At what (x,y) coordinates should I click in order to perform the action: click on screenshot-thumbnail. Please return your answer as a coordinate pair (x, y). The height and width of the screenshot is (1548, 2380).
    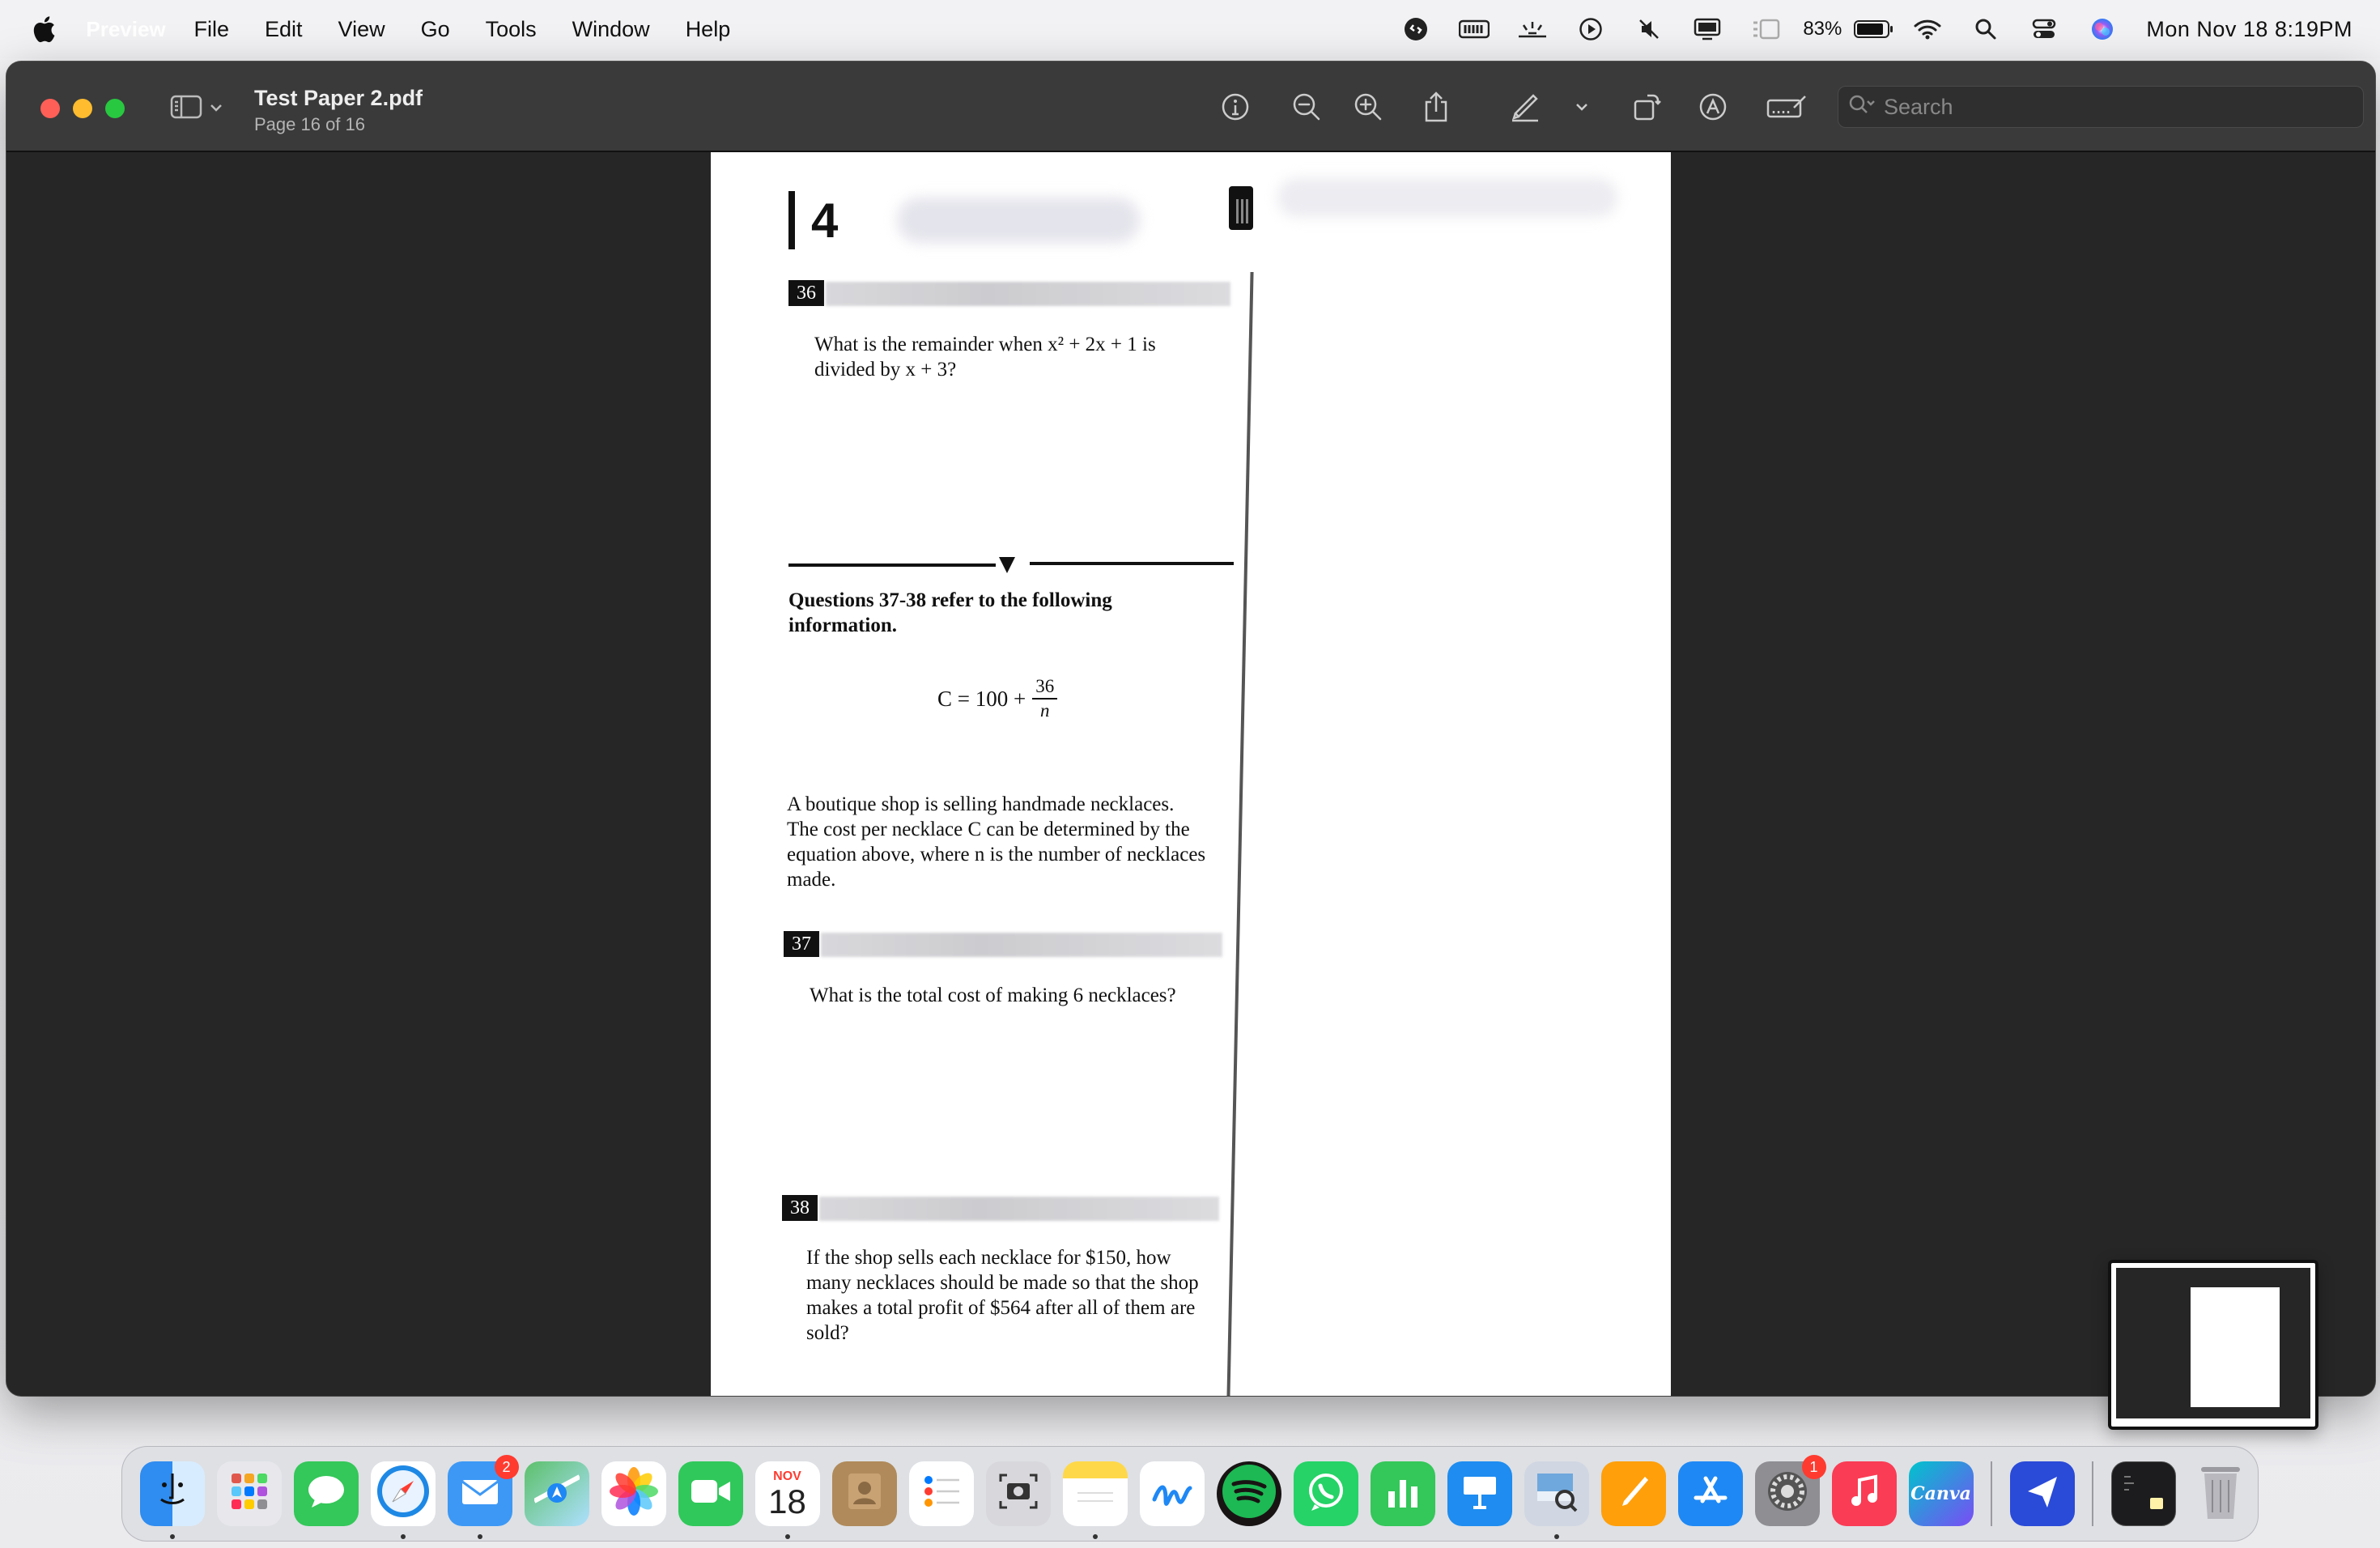
    Looking at the image, I should click on (2213, 1345).